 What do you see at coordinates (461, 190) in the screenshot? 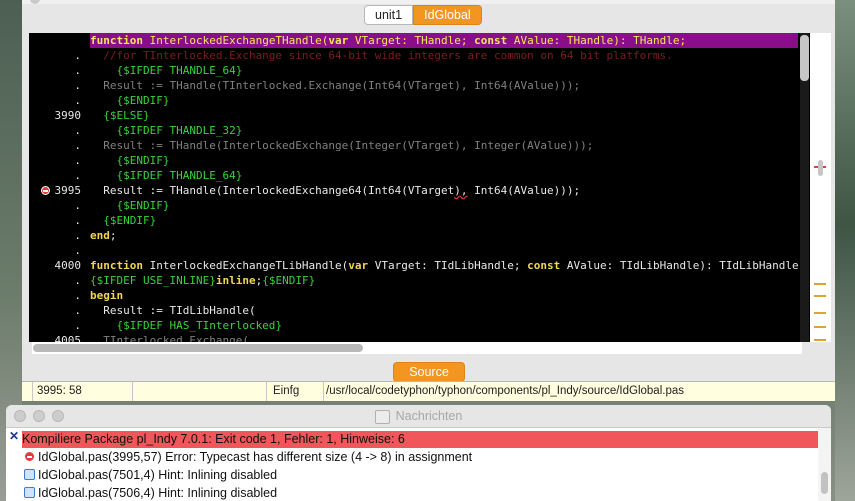
I see `code-token: ),` at bounding box center [461, 190].